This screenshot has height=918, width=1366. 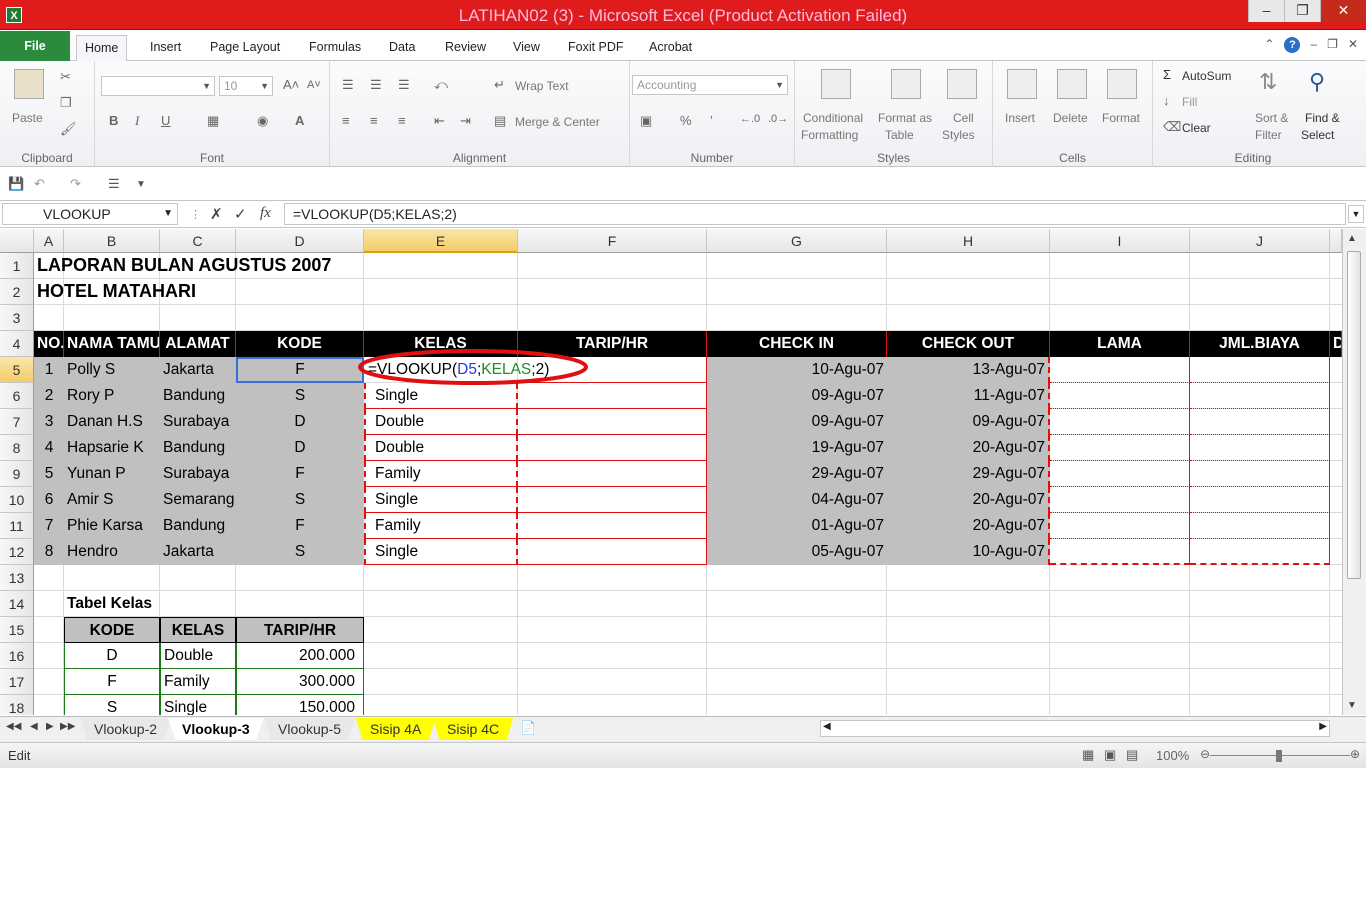 I want to click on cell-nama: Hapsarie K, so click(x=112, y=448).